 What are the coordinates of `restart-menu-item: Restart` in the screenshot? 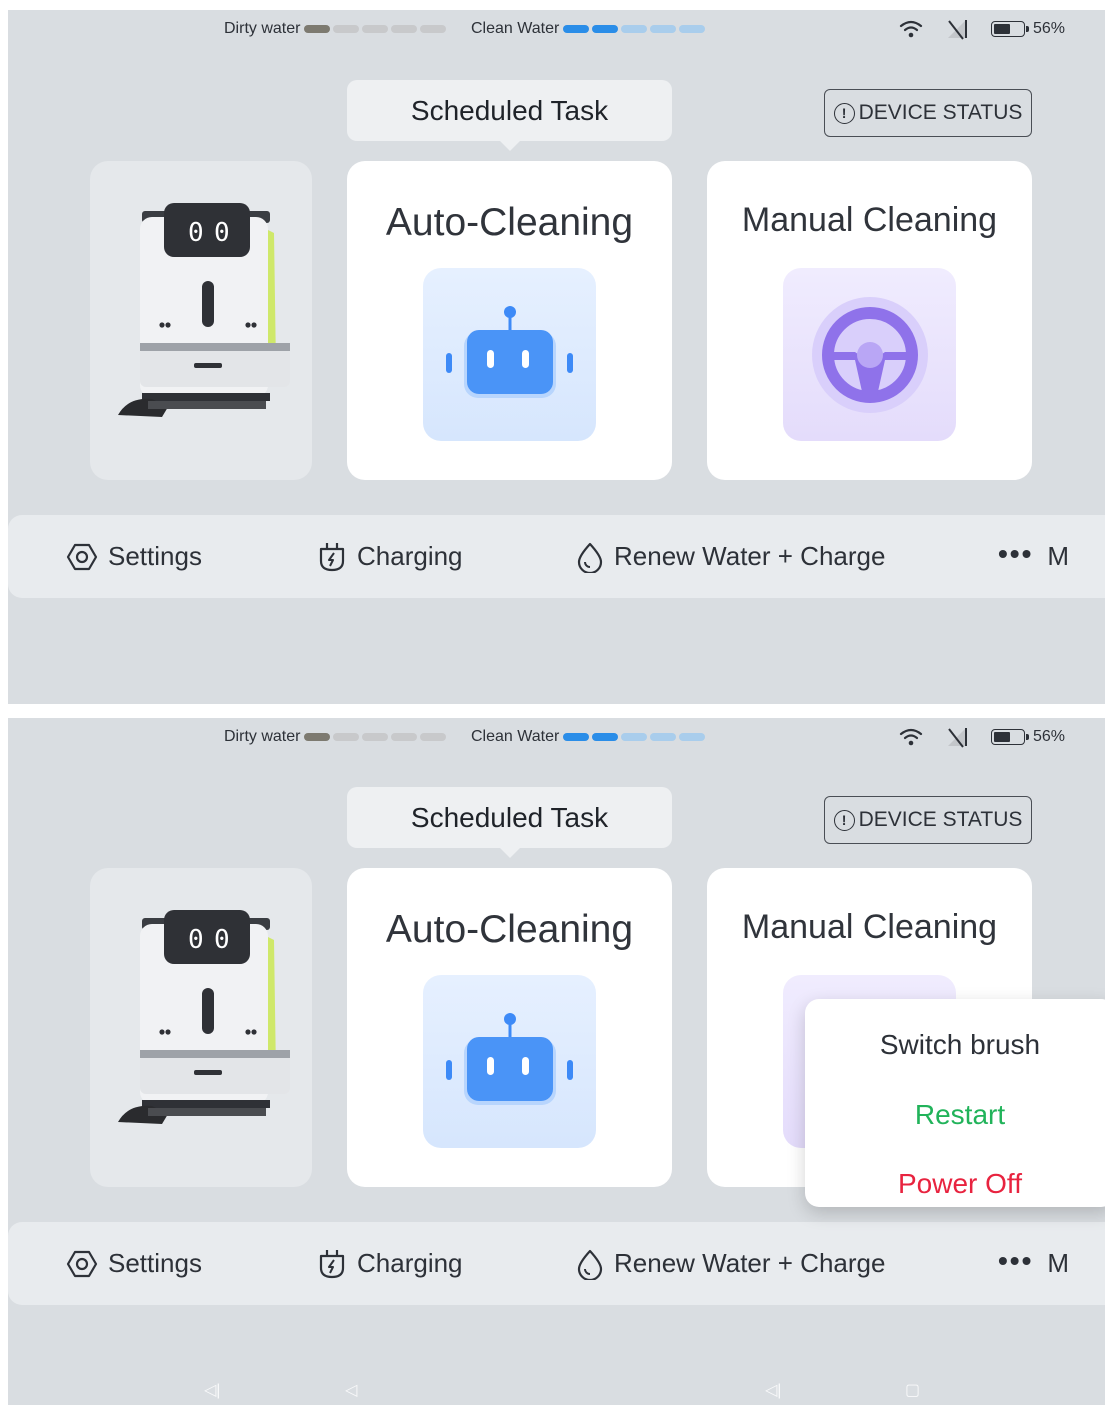 It's located at (955, 1115).